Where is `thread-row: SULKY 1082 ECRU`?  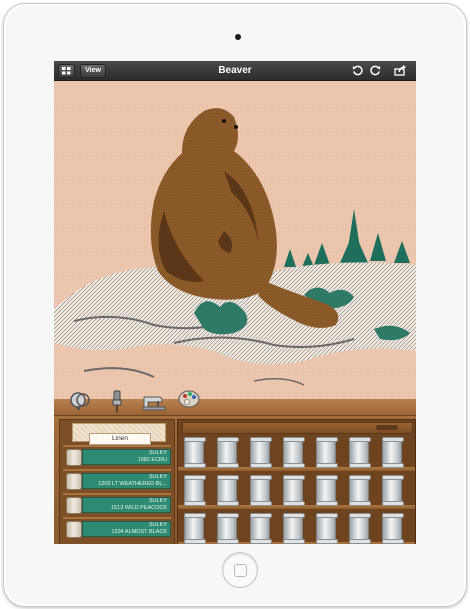
thread-row: SULKY 1082 ECRU is located at coordinates (117, 455).